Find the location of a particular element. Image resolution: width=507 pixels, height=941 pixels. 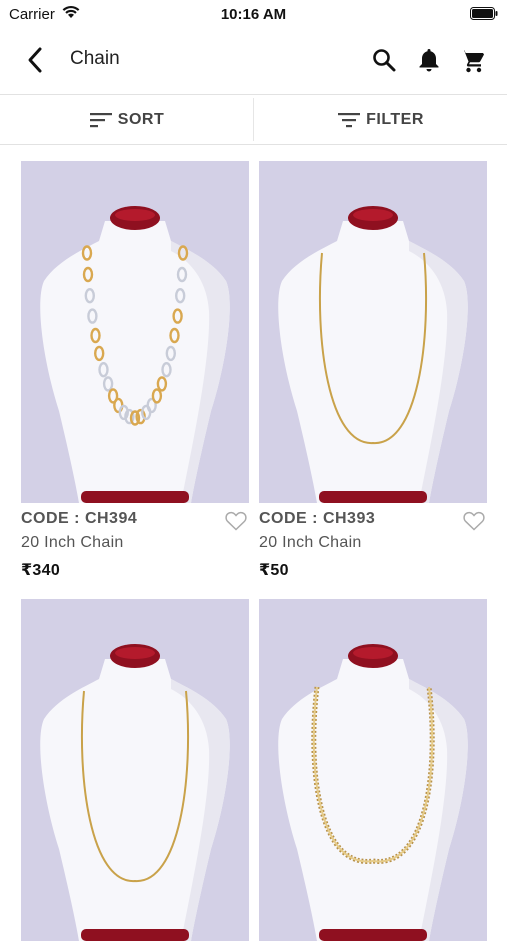

notifications-button is located at coordinates (429, 60).